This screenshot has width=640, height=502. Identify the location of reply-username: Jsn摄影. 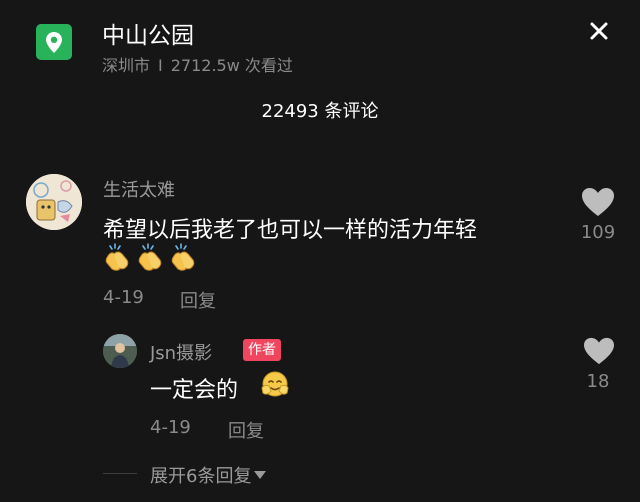
(181, 352).